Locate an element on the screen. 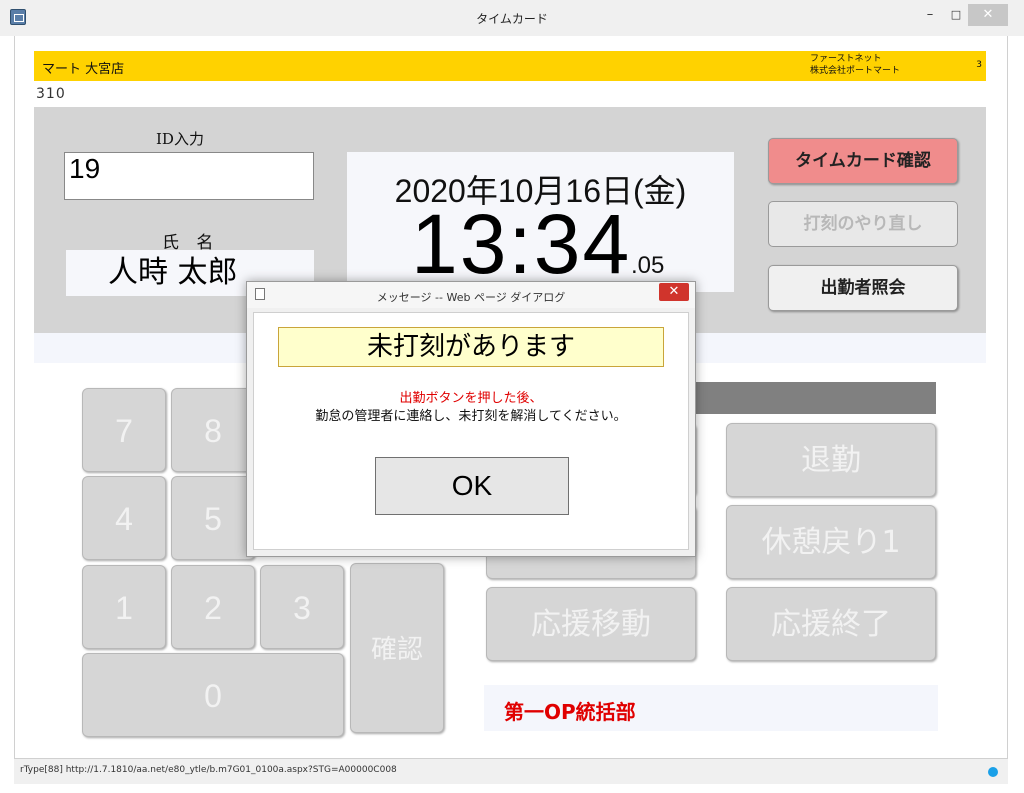 This screenshot has height=793, width=1024. keypad-5: 5 is located at coordinates (213, 518).